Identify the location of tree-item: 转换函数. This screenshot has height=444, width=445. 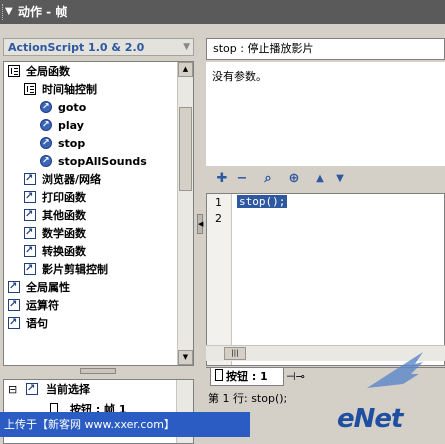
(89, 251).